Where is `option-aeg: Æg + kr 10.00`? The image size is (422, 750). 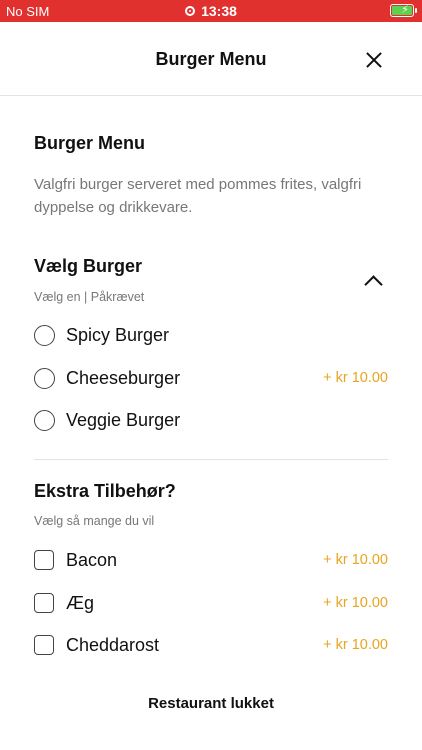
option-aeg: Æg + kr 10.00 is located at coordinates (211, 604).